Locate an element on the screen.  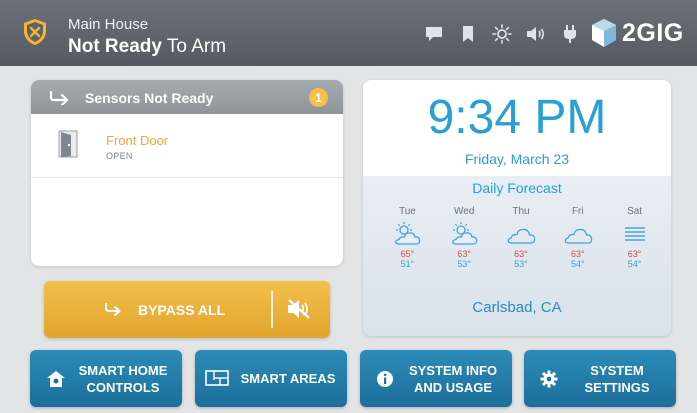
day-name: Fri is located at coordinates (577, 211).